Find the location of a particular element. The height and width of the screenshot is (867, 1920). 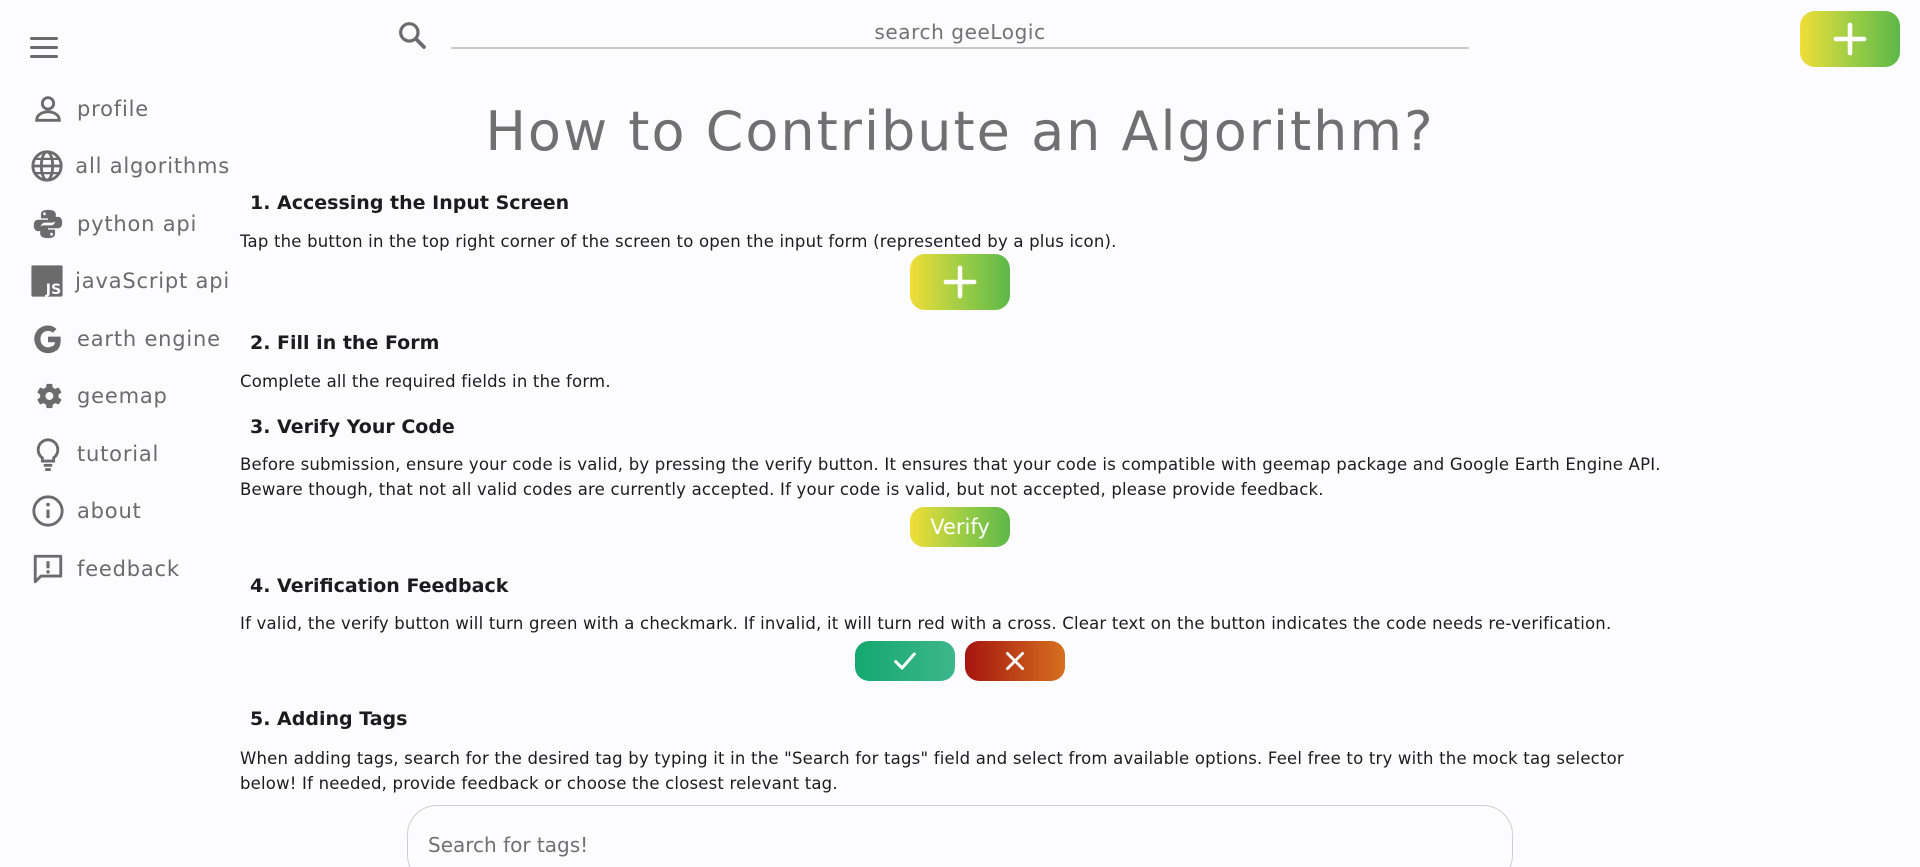

sidebar-item-profile: profile is located at coordinates (130, 109).